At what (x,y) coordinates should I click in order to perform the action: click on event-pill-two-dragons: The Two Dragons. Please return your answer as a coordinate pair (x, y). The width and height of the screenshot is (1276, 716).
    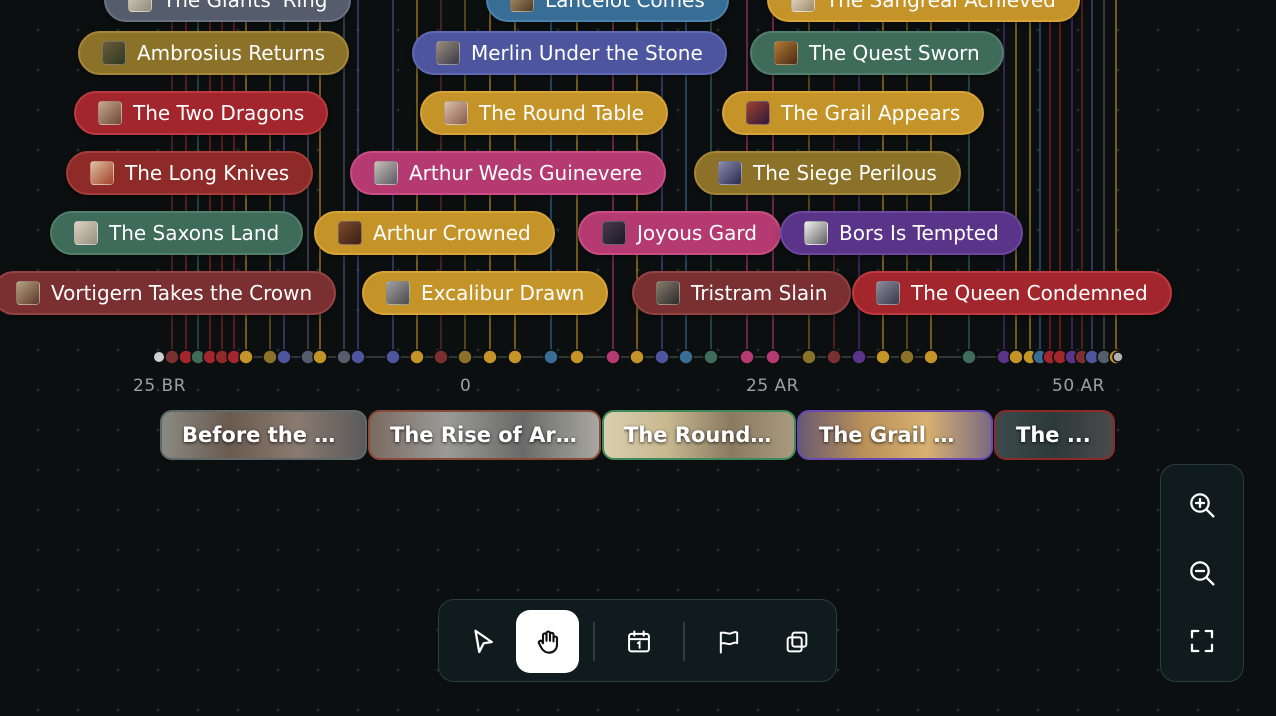
    Looking at the image, I should click on (201, 113).